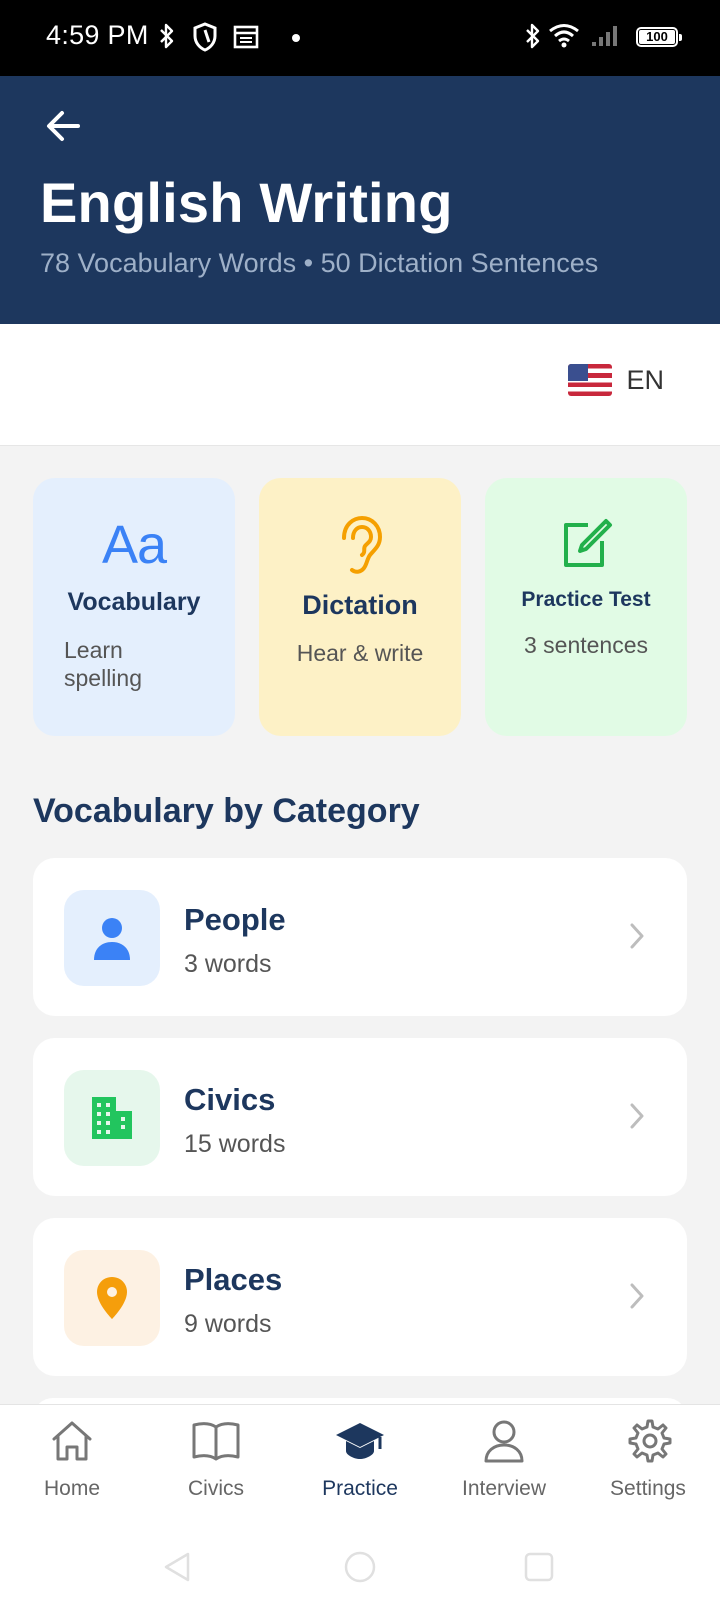 The height and width of the screenshot is (1600, 720). Describe the element at coordinates (112, 1118) in the screenshot. I see `building-icon` at that location.